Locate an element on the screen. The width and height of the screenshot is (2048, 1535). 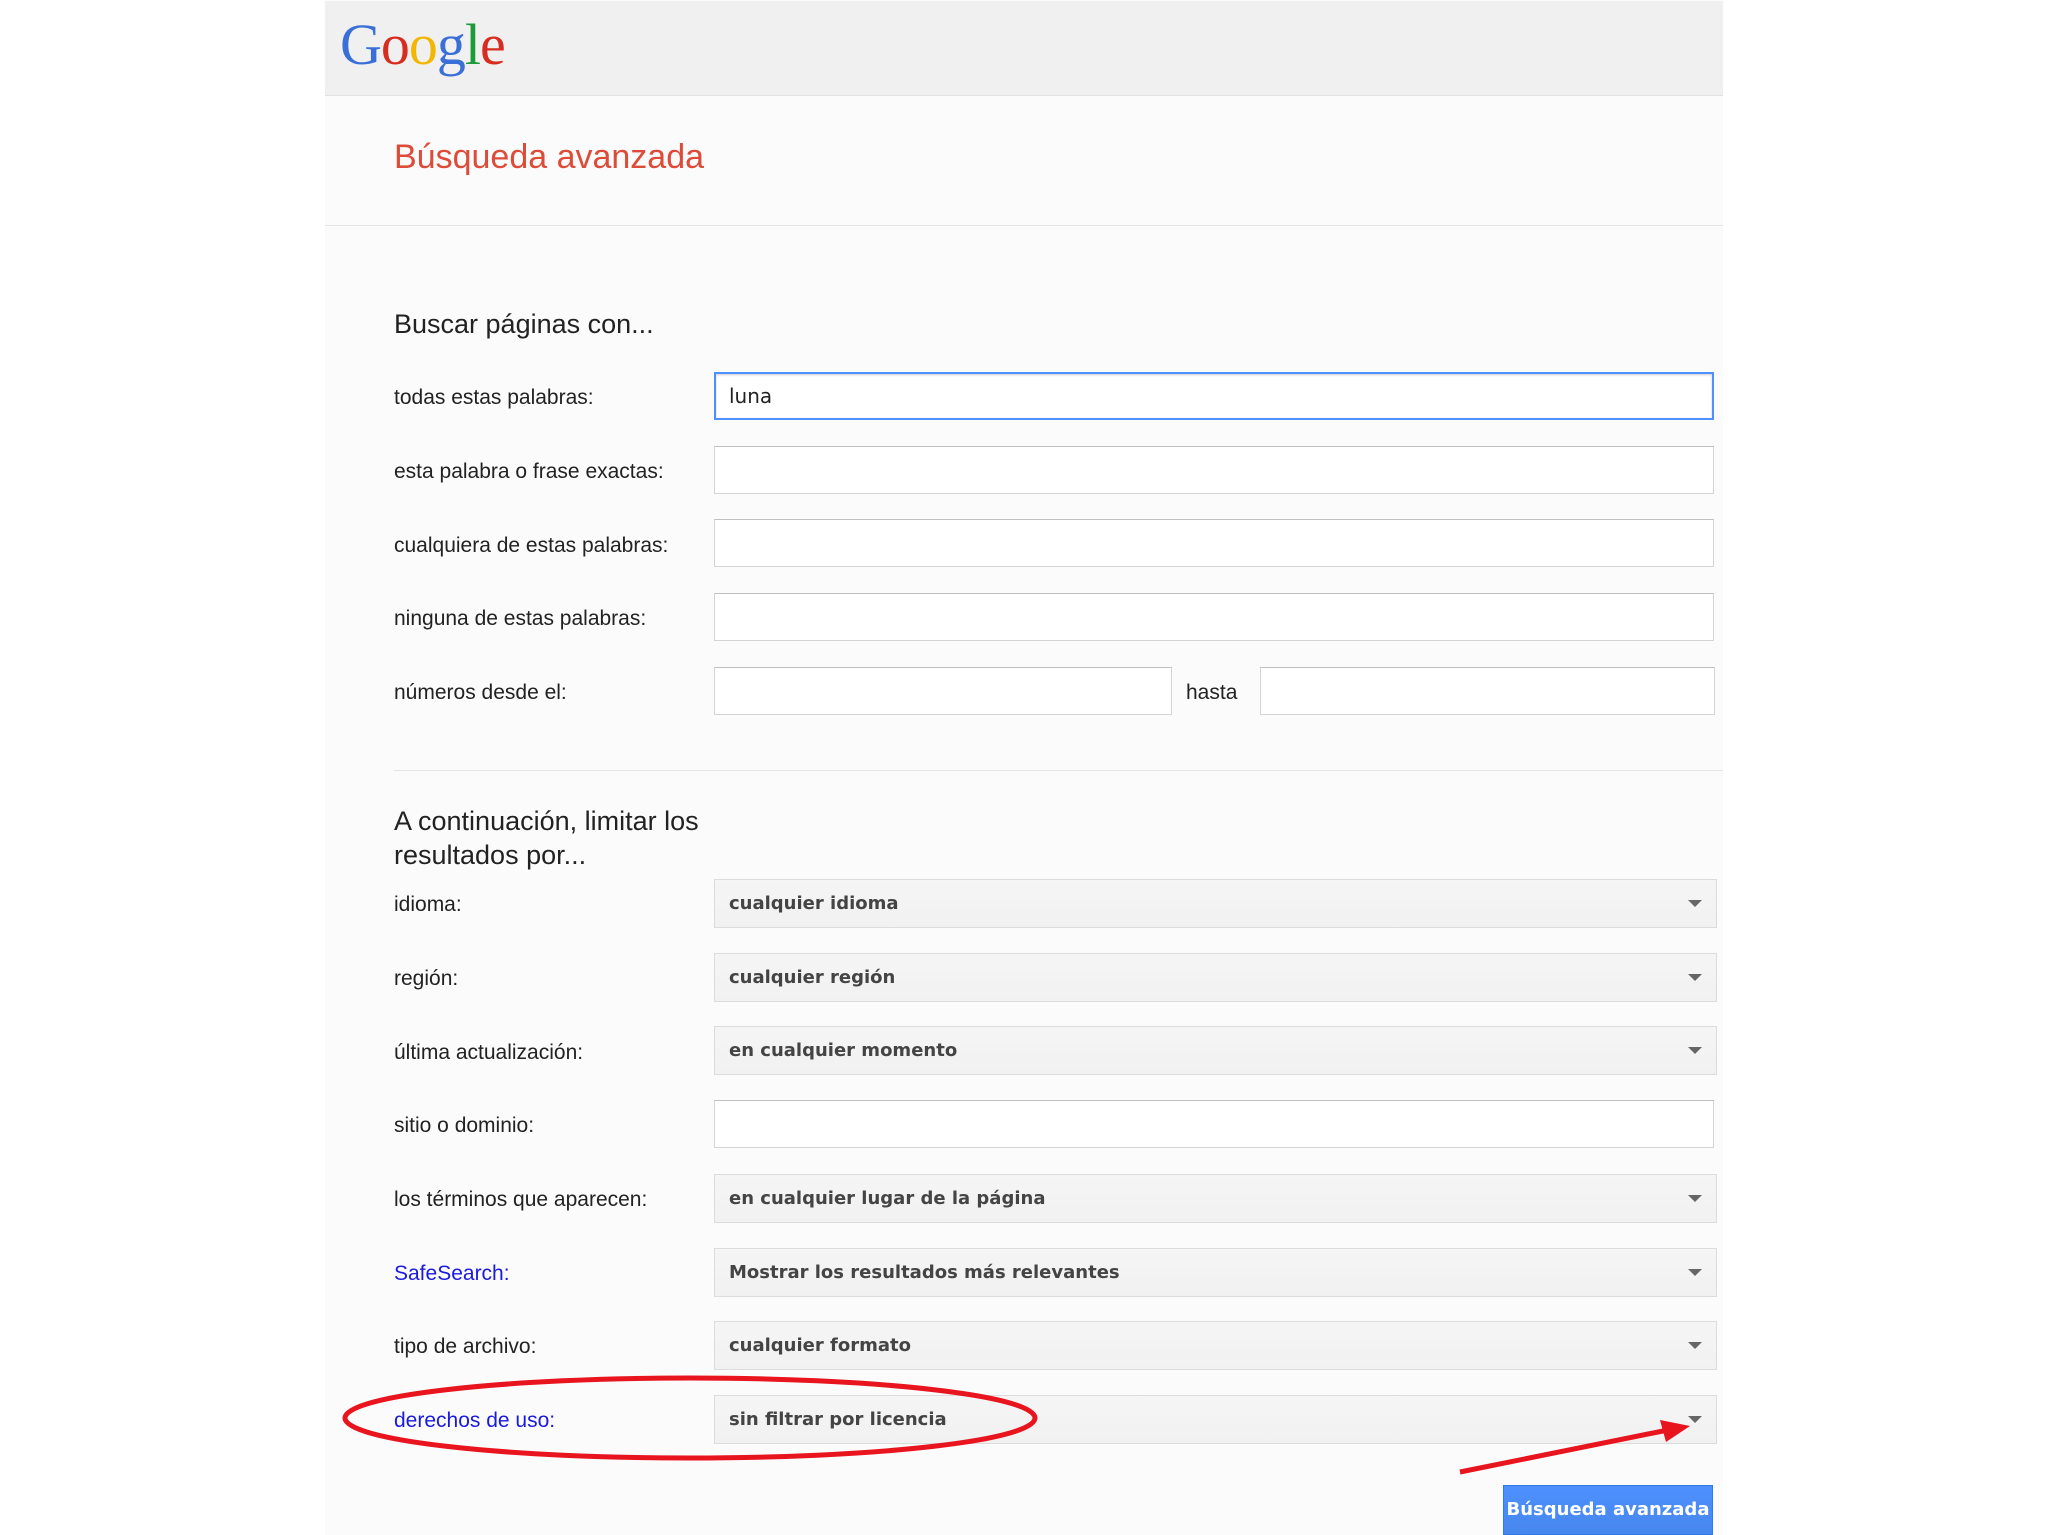
any-words-input is located at coordinates (1214, 543).